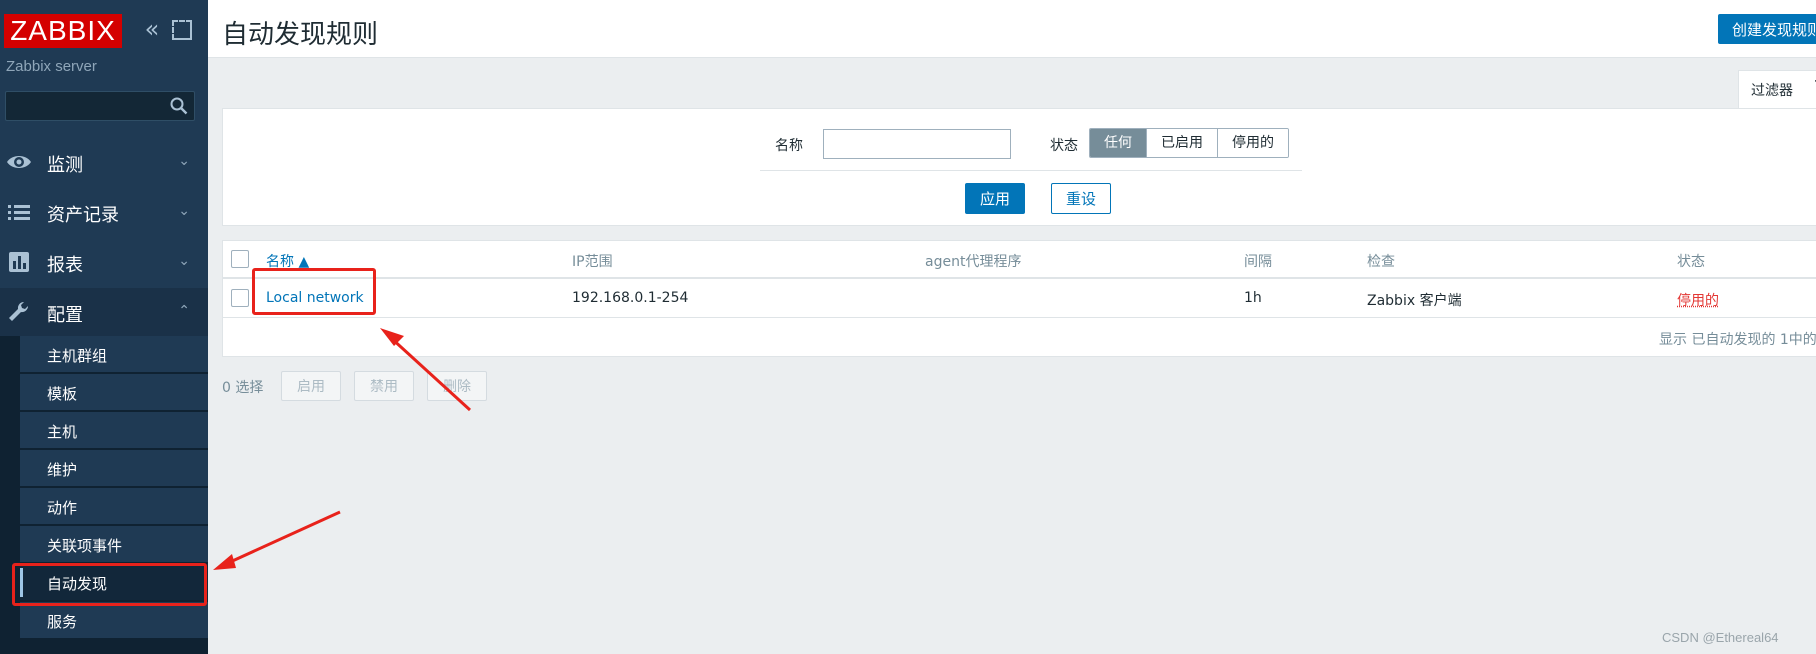  Describe the element at coordinates (240, 298) in the screenshot. I see `row-checkbox` at that location.